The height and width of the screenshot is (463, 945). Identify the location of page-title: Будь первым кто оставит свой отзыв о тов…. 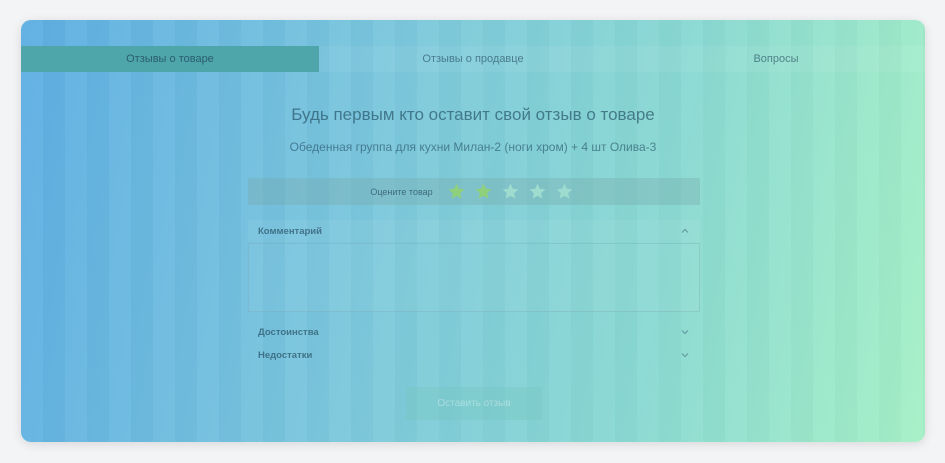
(473, 114).